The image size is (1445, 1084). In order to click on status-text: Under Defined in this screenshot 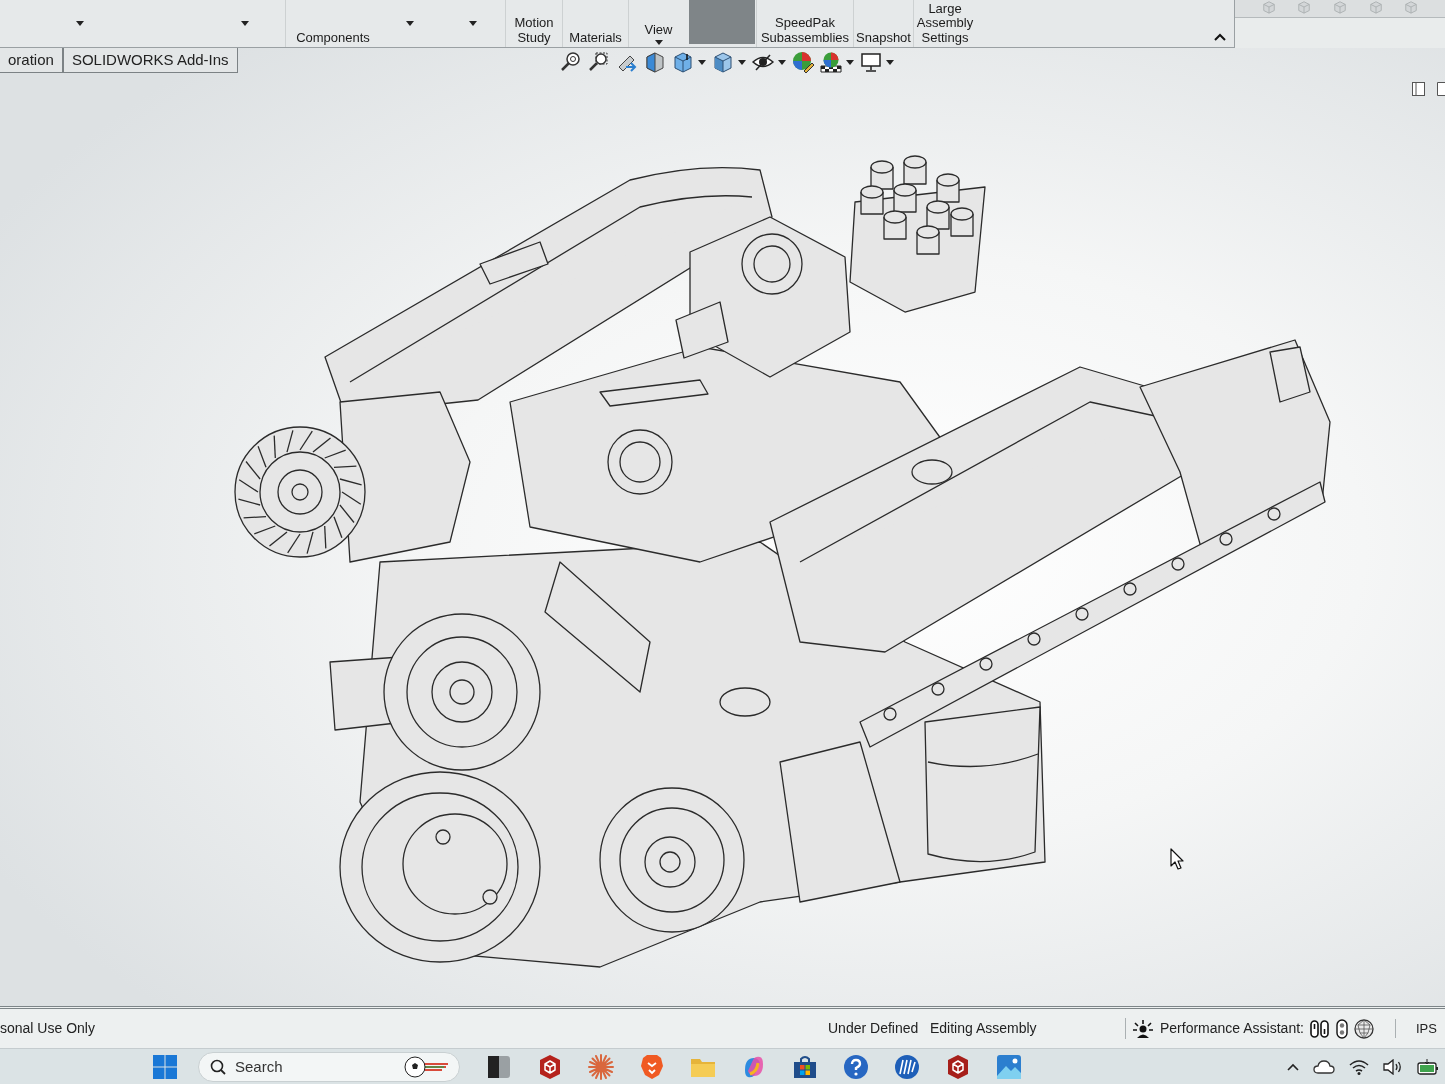, I will do `click(874, 1028)`.